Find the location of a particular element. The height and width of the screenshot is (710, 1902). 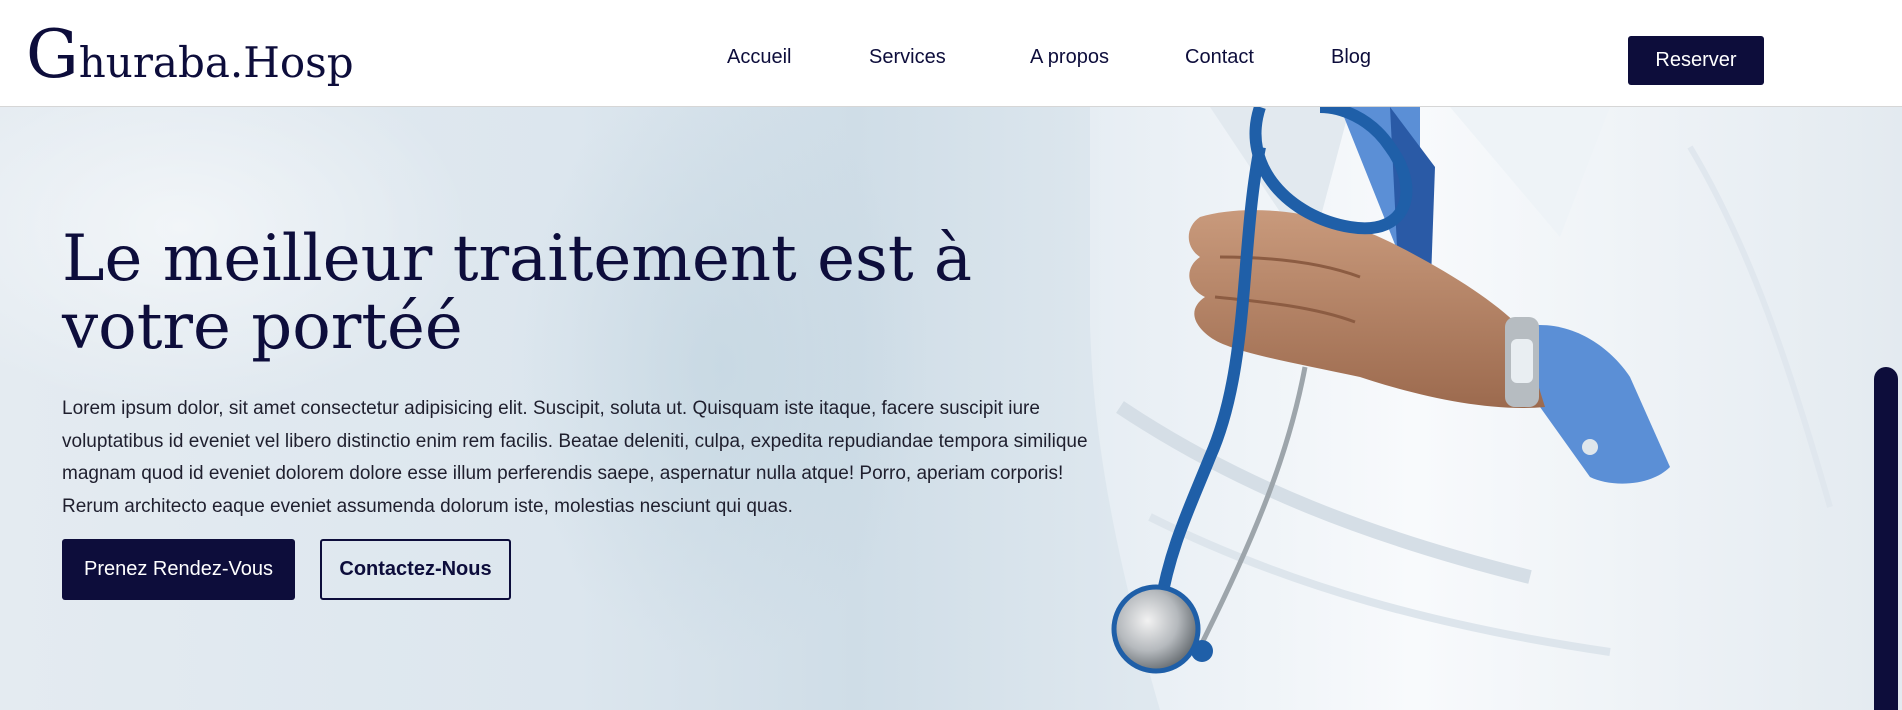

nav-item-accueil: Accueil is located at coordinates (759, 57).